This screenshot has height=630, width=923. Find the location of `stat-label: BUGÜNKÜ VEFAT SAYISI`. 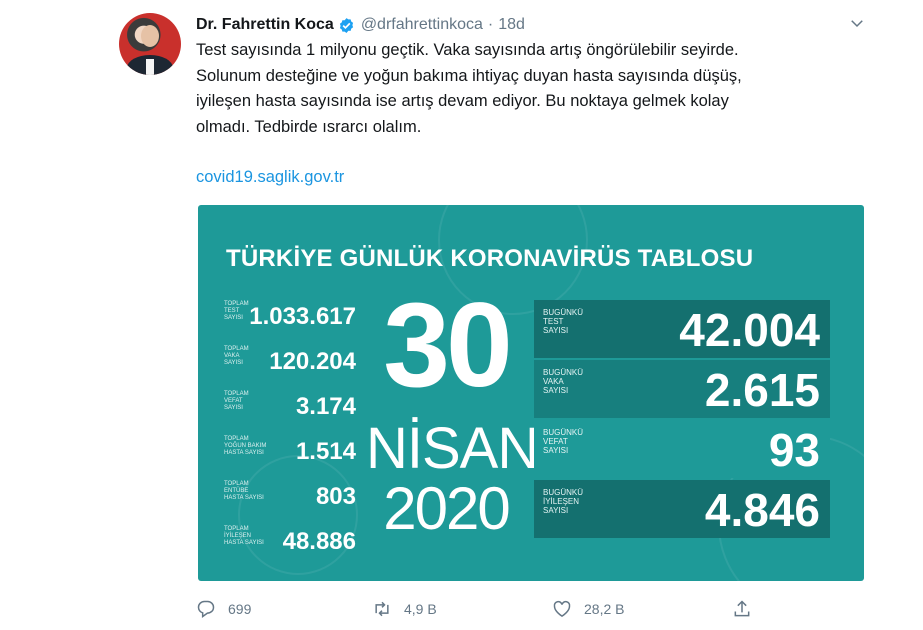

stat-label: BUGÜNKÜ VEFAT SAYISI is located at coordinates (563, 441).